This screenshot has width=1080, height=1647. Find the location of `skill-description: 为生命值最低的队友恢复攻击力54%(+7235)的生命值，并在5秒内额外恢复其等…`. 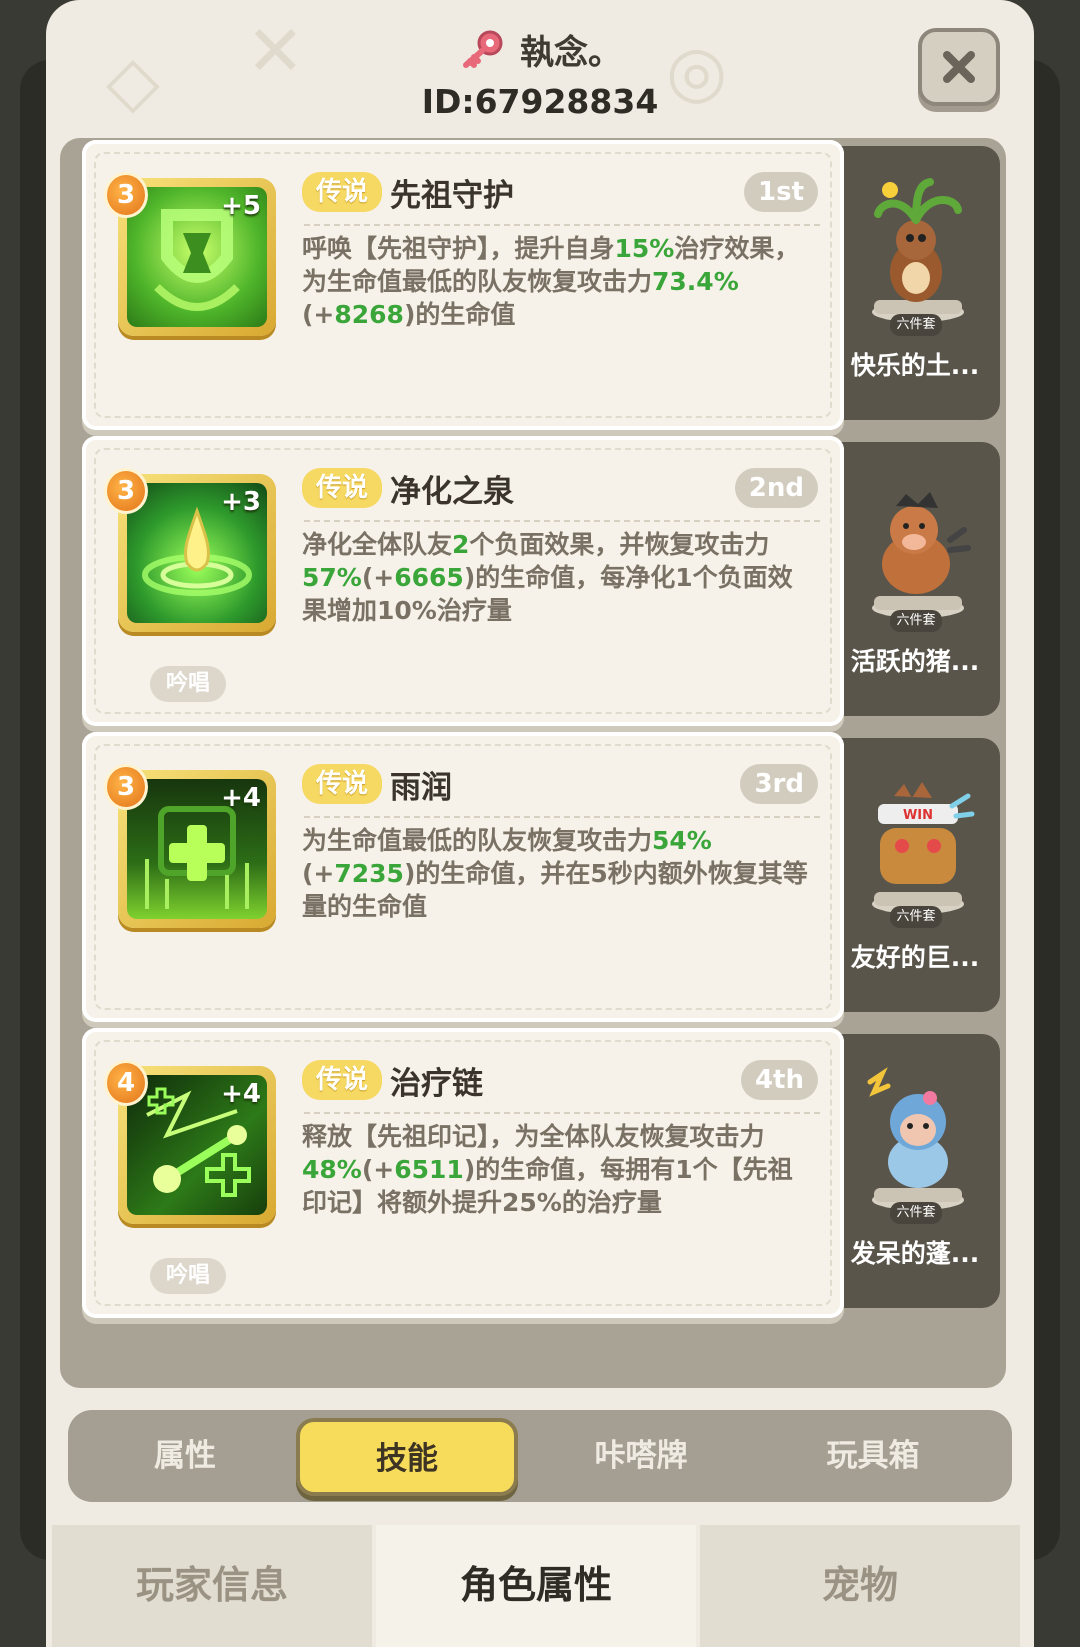

skill-description: 为生命值最低的队友恢复攻击力54%(+7235)的生命值，并在5秒内额外恢复其等… is located at coordinates (555, 873).